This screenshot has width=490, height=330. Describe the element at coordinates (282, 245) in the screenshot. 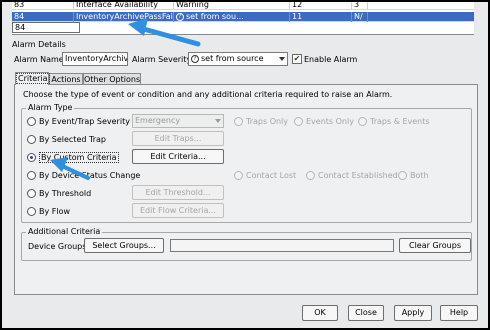

I see `device-groups-field` at that location.